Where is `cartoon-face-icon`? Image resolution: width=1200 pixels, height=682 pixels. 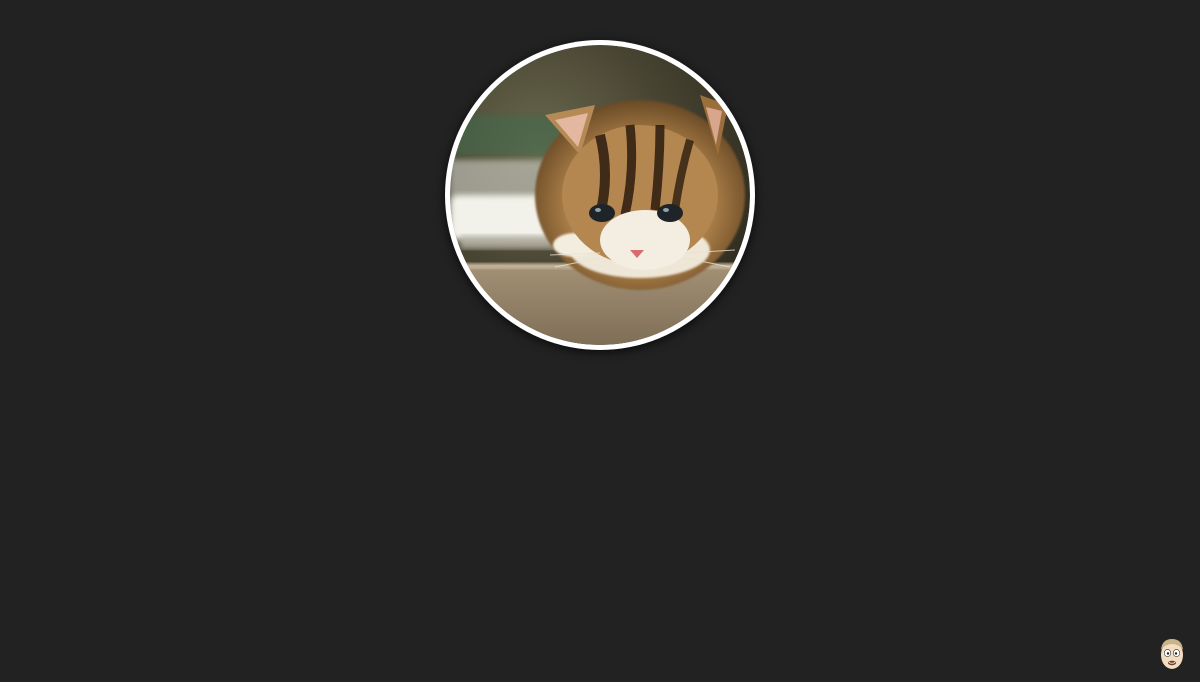 cartoon-face-icon is located at coordinates (1172, 654).